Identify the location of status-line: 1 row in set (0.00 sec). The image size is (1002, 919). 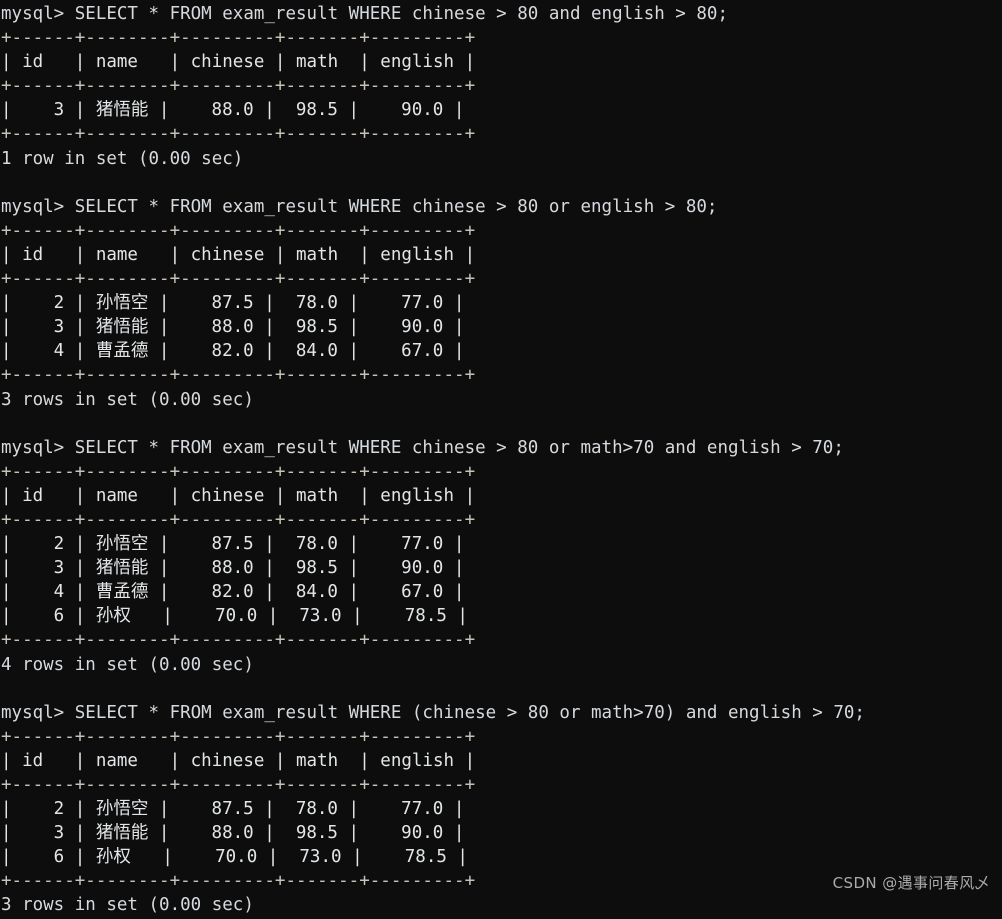
(122, 158).